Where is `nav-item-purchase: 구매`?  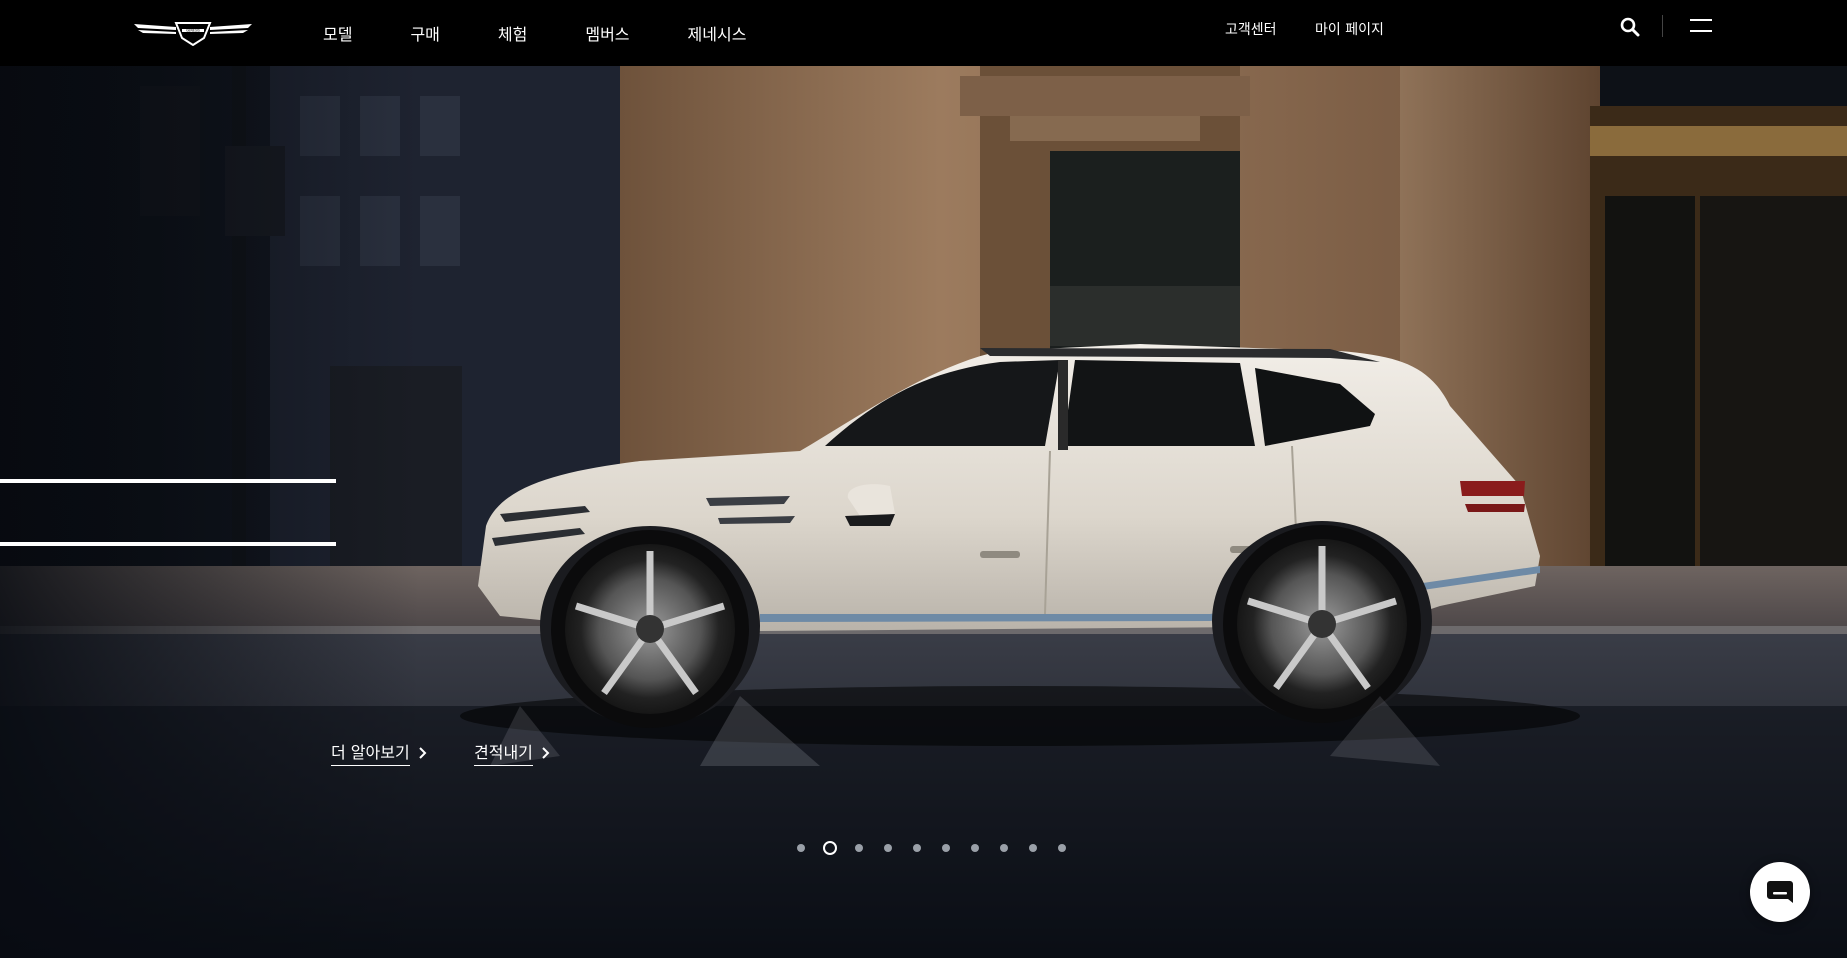 nav-item-purchase: 구매 is located at coordinates (424, 33).